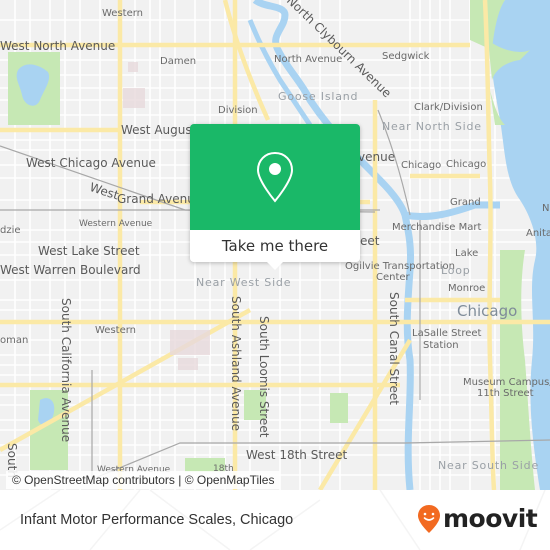  I want to click on label-street-partial: eet, so click(370, 241).